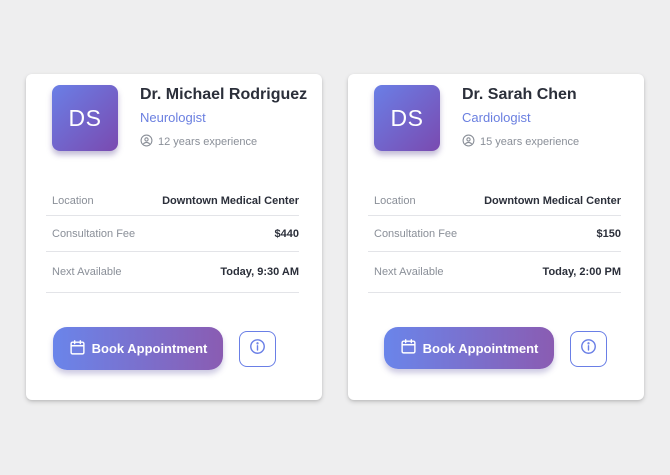 This screenshot has width=670, height=475. What do you see at coordinates (173, 117) in the screenshot?
I see `doctor-specialty: Neurologist` at bounding box center [173, 117].